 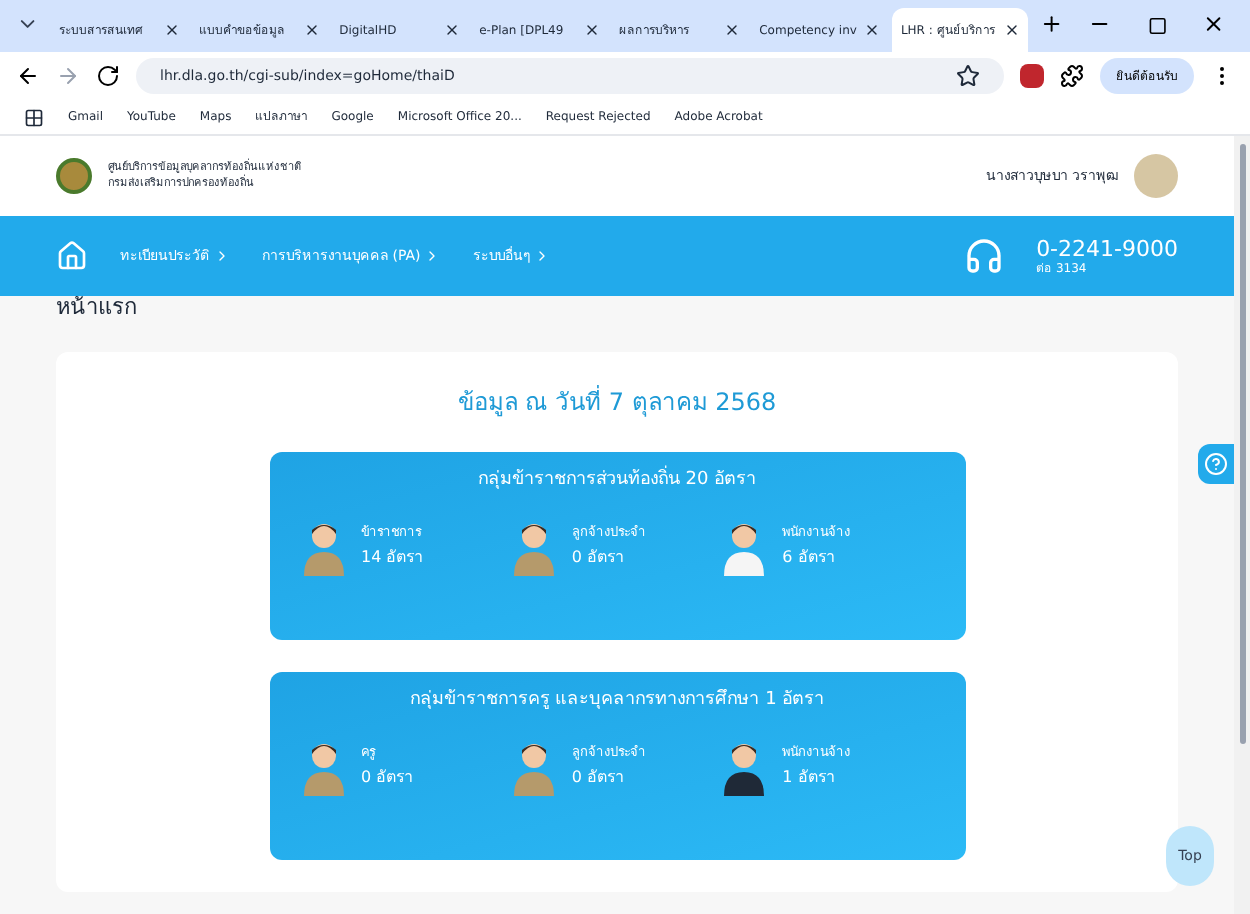 I want to click on help-button, so click(x=1216, y=464).